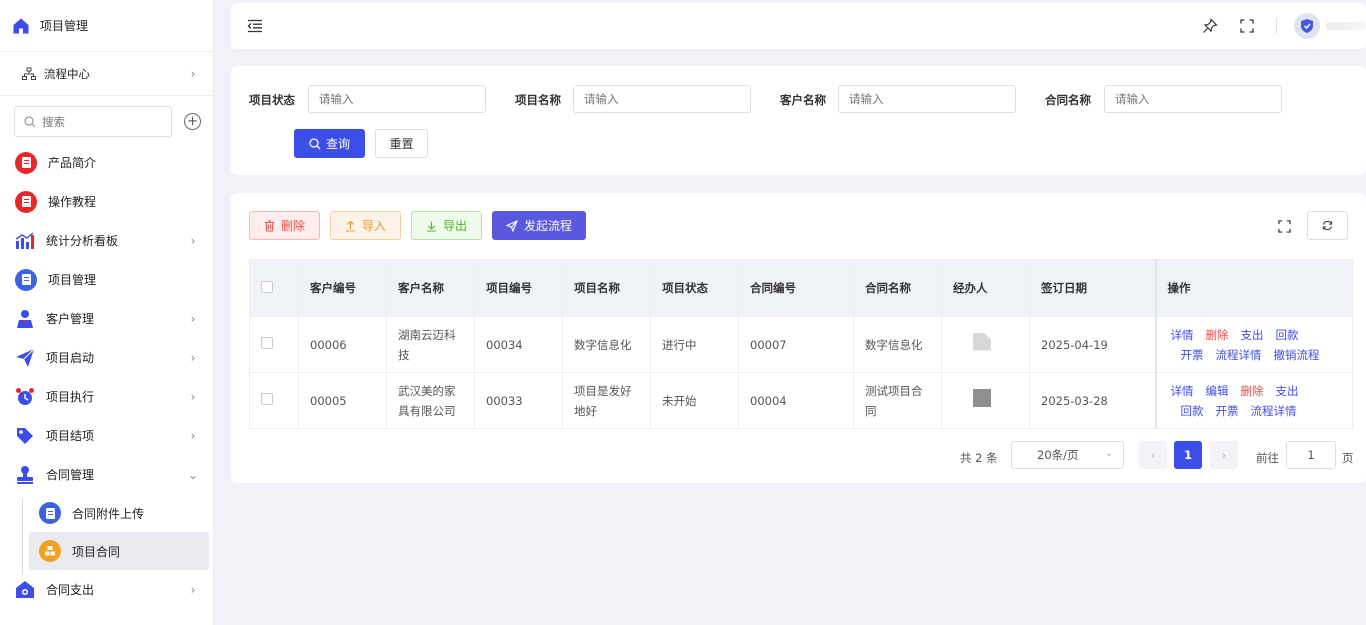 This screenshot has width=1366, height=625. I want to click on pagination-total: 共 2 条, so click(979, 458).